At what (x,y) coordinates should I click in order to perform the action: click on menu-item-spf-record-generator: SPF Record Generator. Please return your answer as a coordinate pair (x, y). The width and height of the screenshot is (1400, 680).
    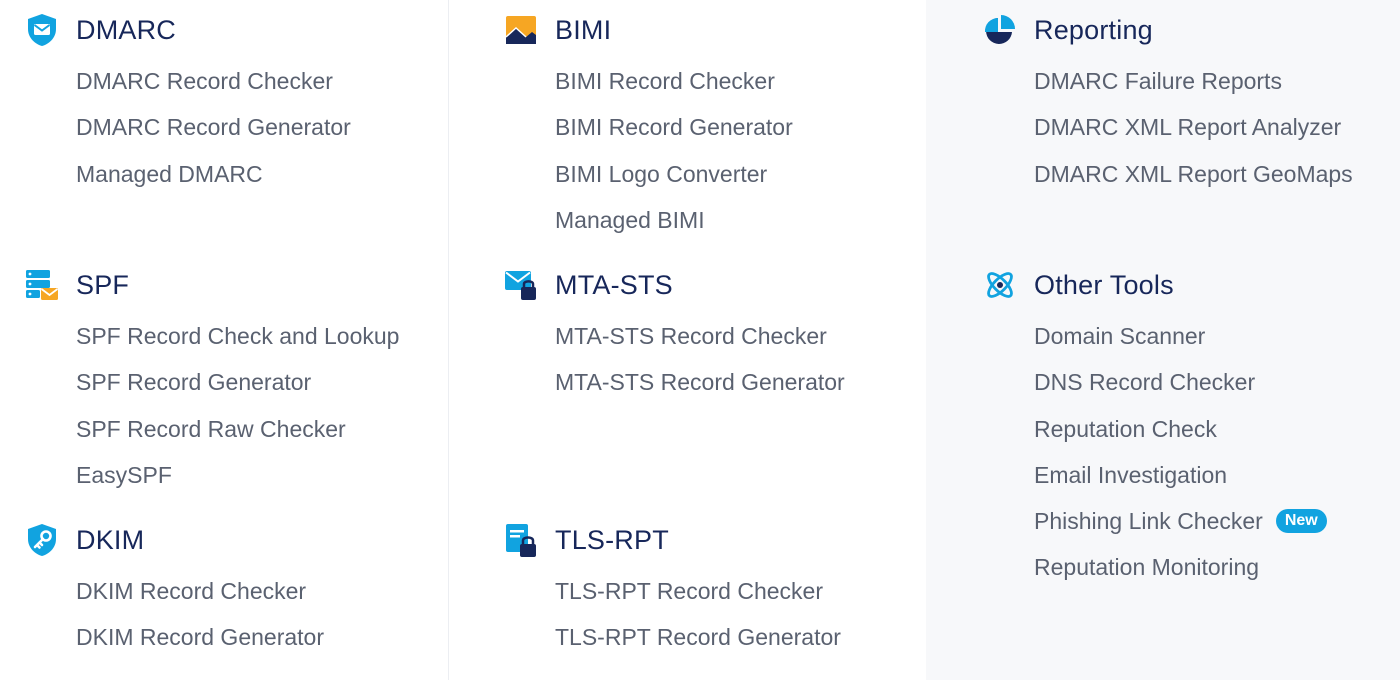
    Looking at the image, I should click on (237, 382).